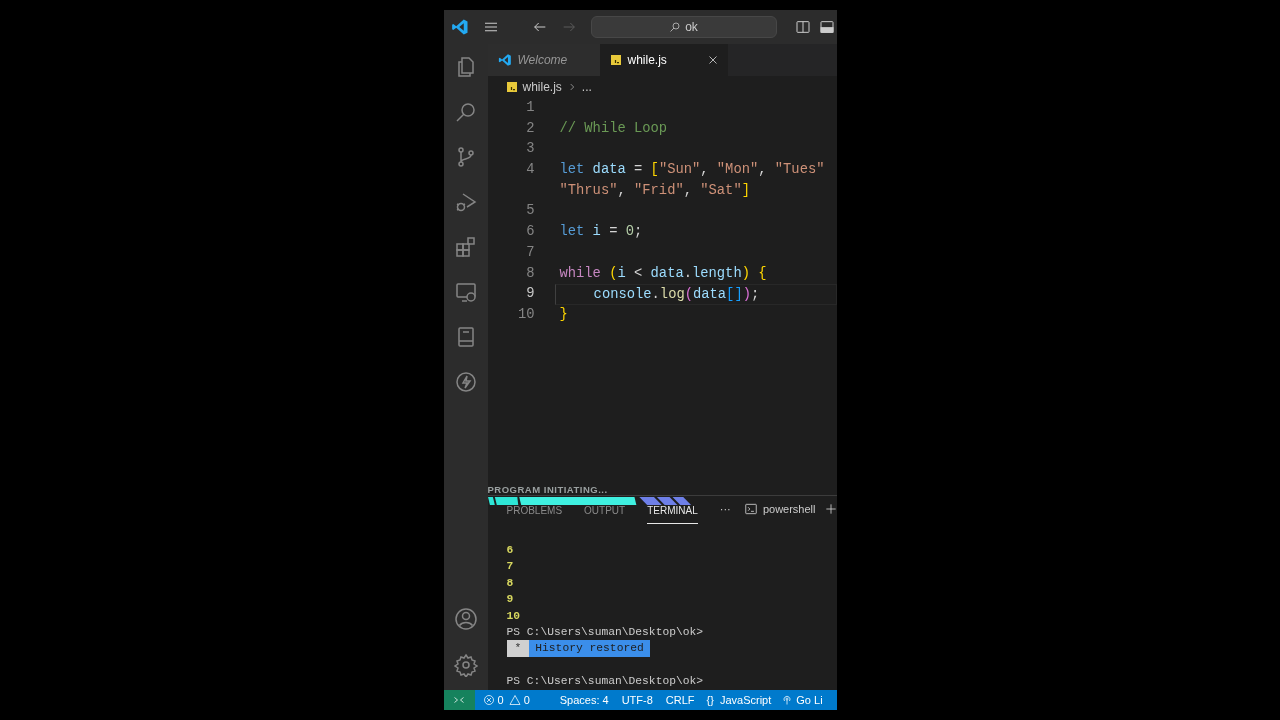  Describe the element at coordinates (739, 700) in the screenshot. I see `language-mode: {} JavaScript` at that location.